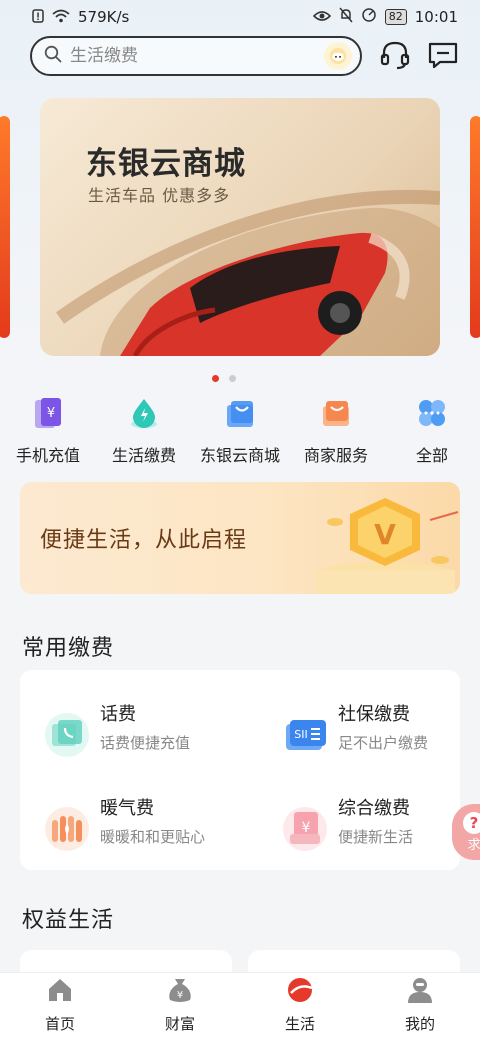 This screenshot has height=1040, width=480. What do you see at coordinates (127, 808) in the screenshot?
I see `payment-title: 暖气费` at bounding box center [127, 808].